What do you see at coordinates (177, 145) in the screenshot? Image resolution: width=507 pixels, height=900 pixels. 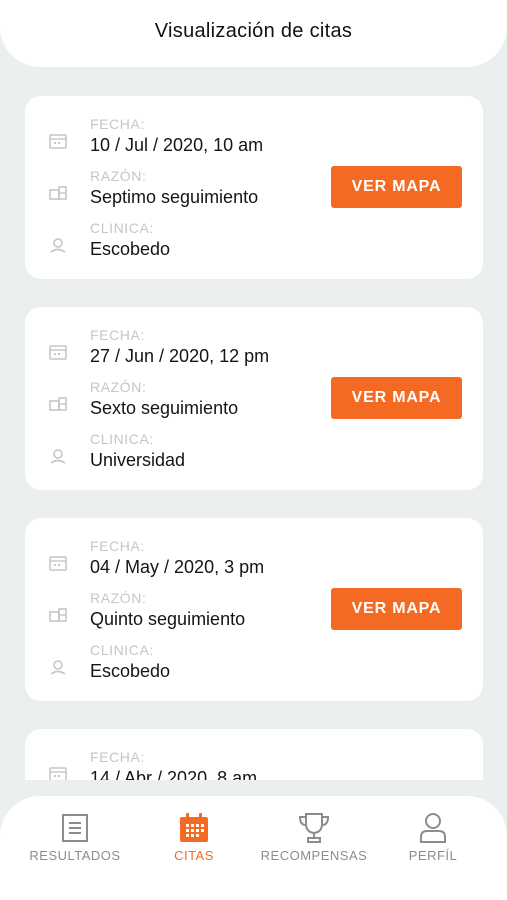 I see `date-value: 10 / Jul / 2020, 10 am` at bounding box center [177, 145].